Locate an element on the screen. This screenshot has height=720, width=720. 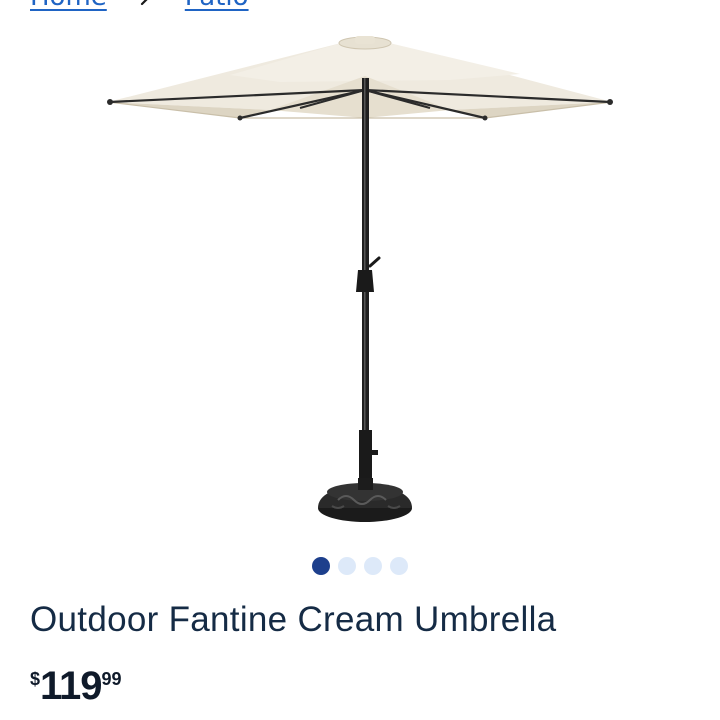
product-price: $ 119 99 is located at coordinates (76, 686).